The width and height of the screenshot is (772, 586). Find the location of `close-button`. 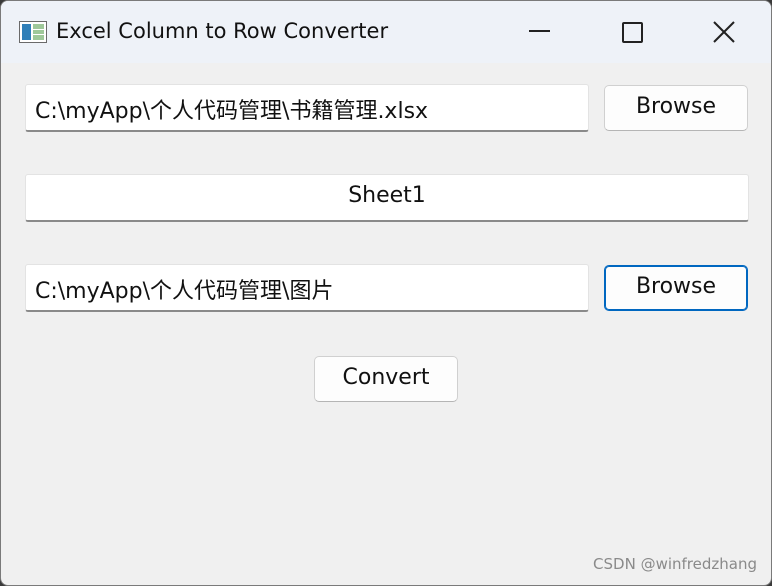

close-button is located at coordinates (723, 32).